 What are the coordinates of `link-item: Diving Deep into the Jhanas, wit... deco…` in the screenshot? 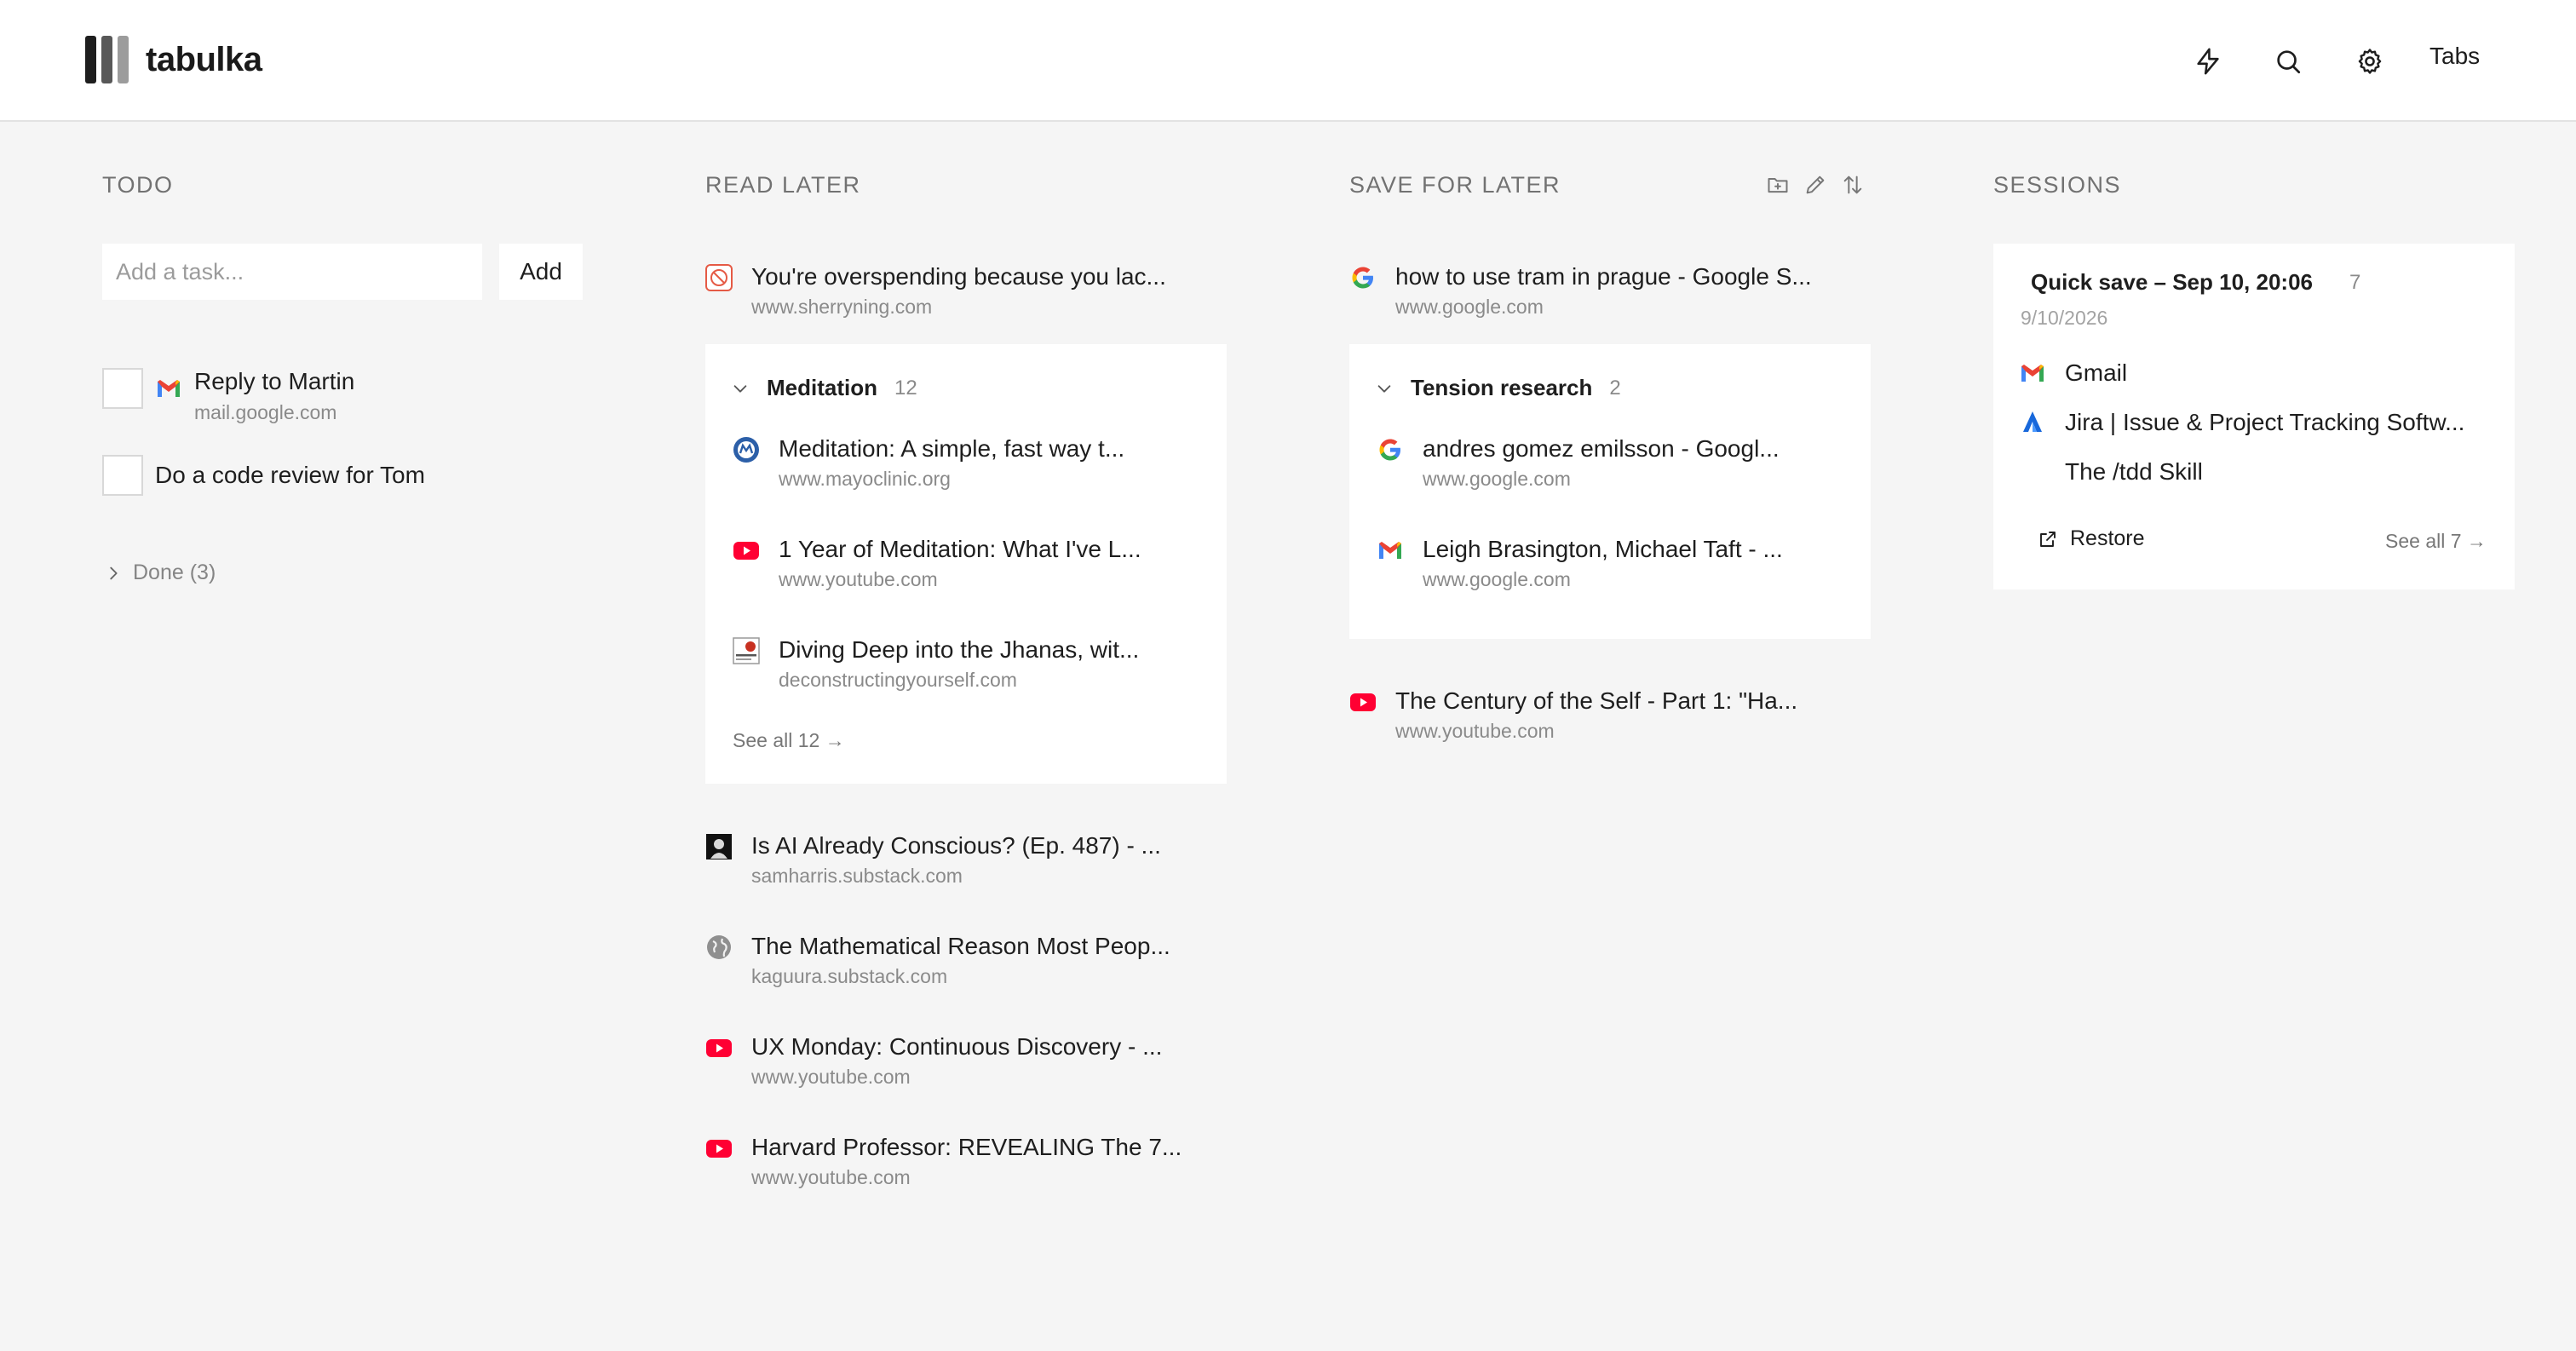 It's located at (936, 664).